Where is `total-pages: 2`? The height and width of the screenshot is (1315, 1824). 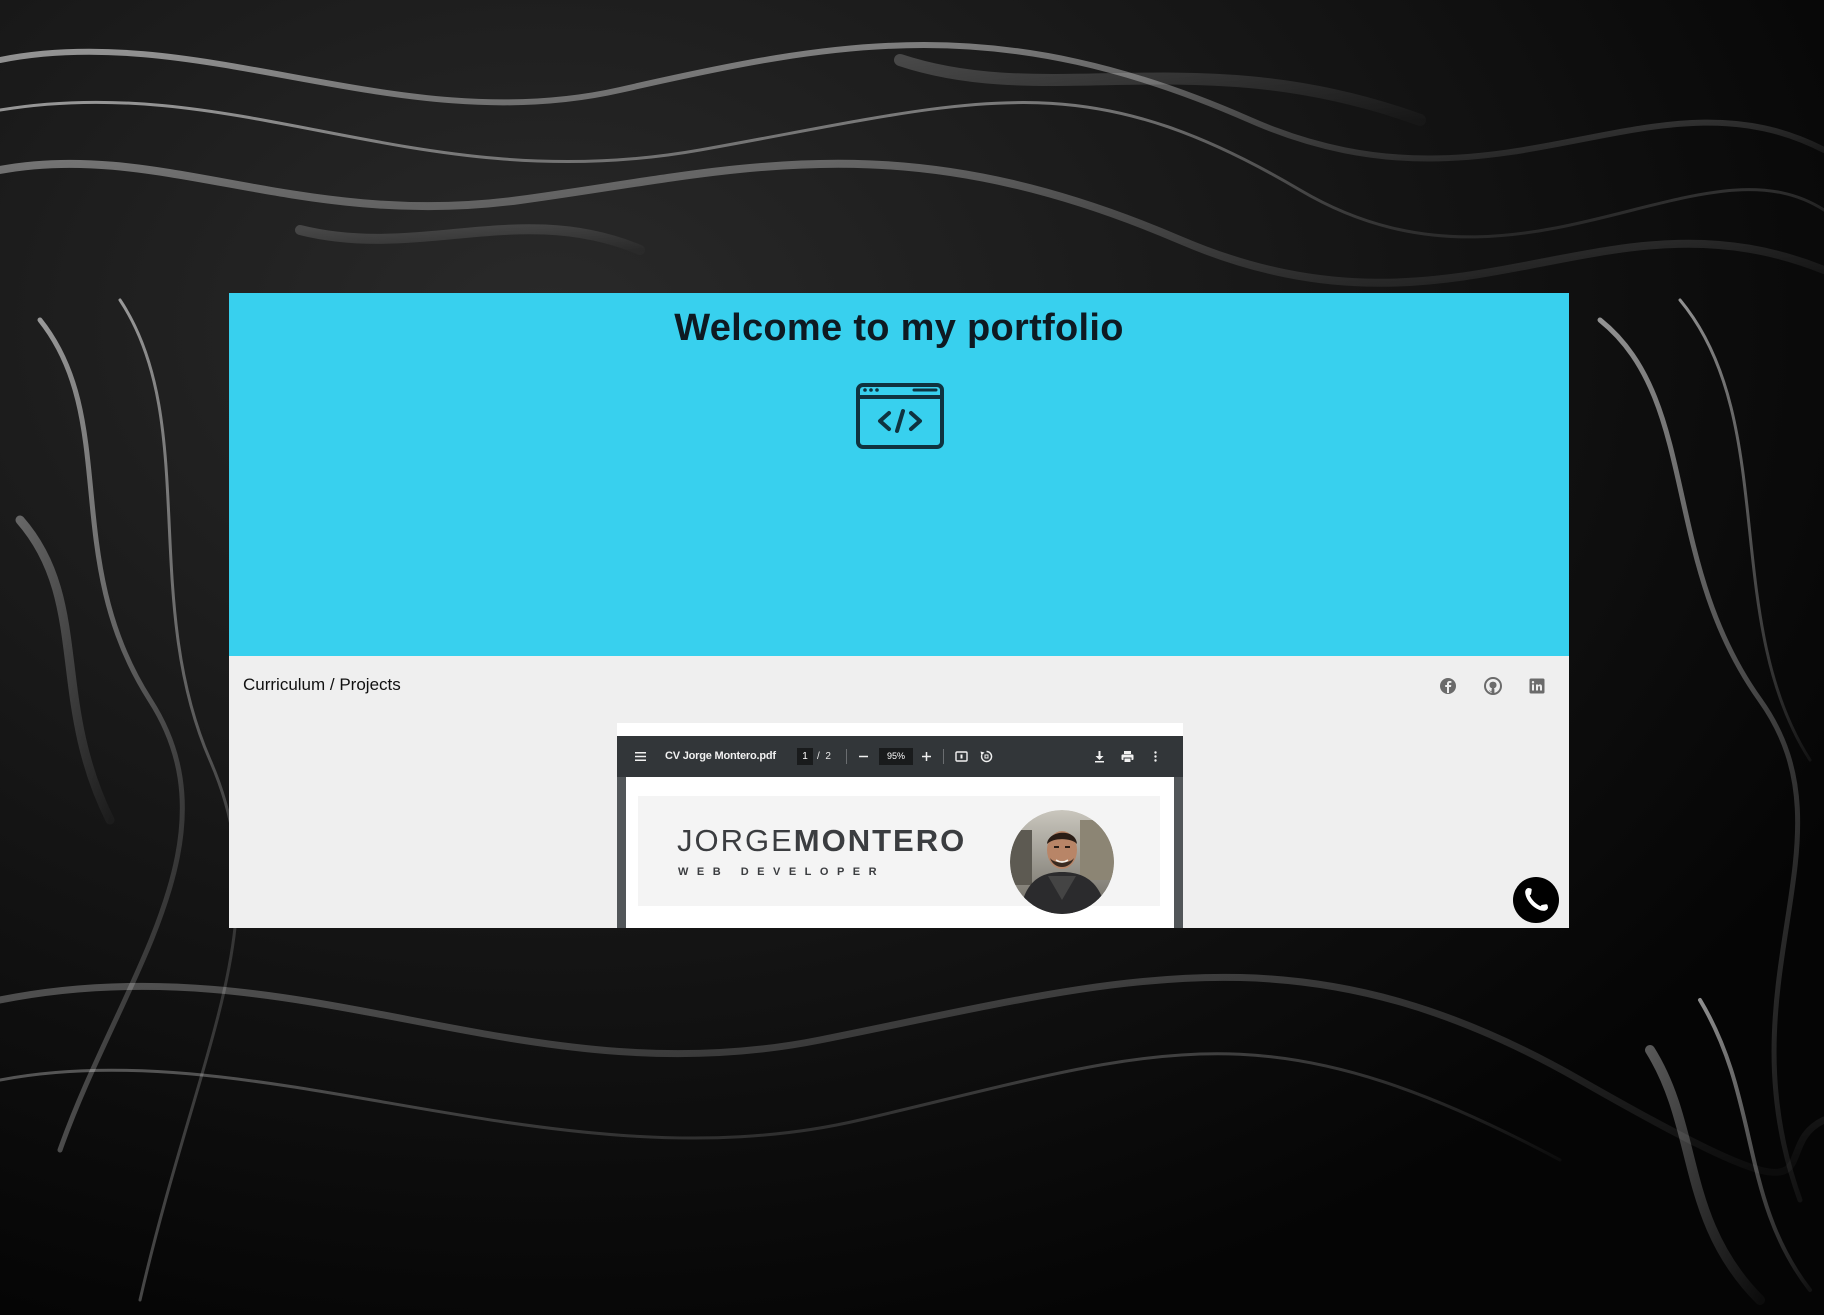
total-pages: 2 is located at coordinates (828, 756).